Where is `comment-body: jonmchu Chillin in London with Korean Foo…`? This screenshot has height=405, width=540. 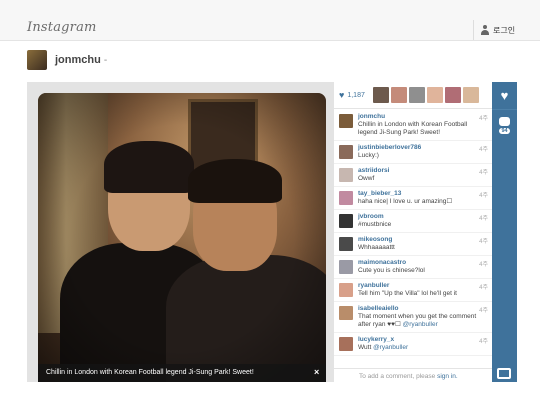
comment-body: jonmchu Chillin in London with Korean Foo… is located at coordinates (422, 125).